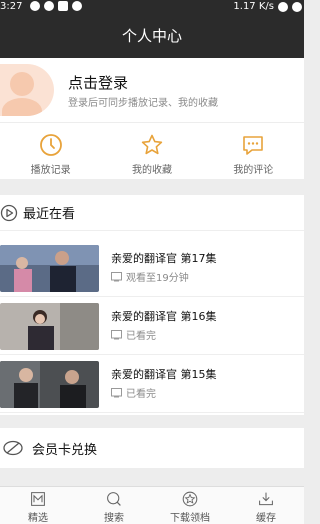 The image size is (320, 524). Describe the element at coordinates (50, 170) in the screenshot. I see `play-history-label: 播放记录` at that location.